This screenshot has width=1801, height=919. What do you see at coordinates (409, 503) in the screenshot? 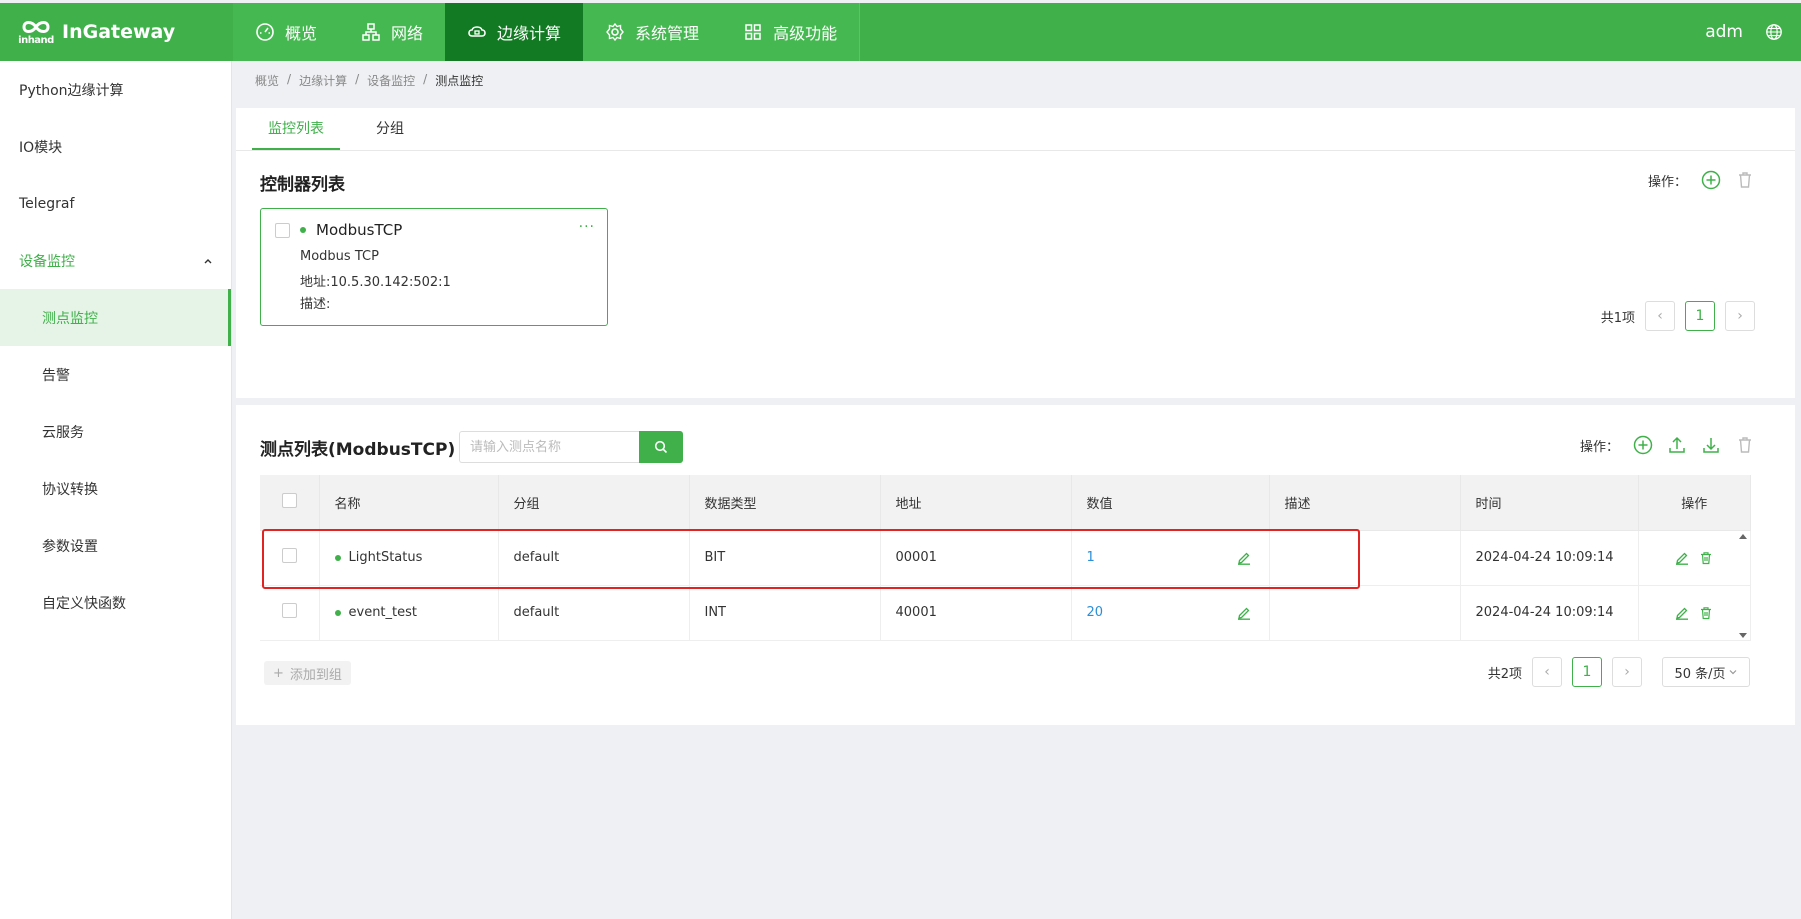
I see `col-name: 名称` at bounding box center [409, 503].